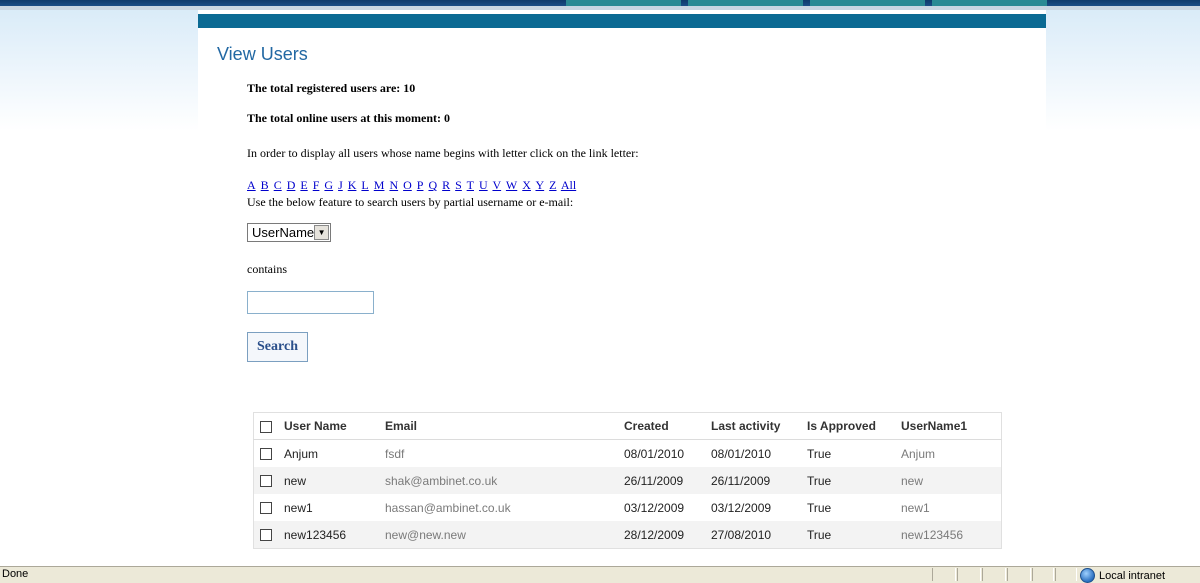 This screenshot has width=1200, height=583. Describe the element at coordinates (277, 347) in the screenshot. I see `search-button: Search` at that location.